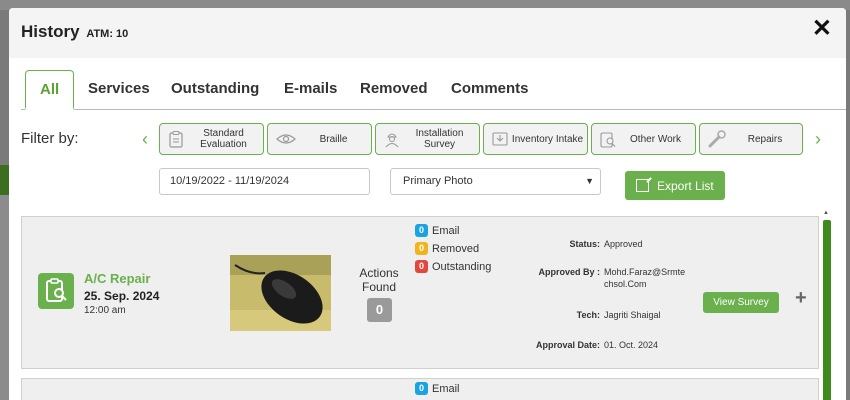 Image resolution: width=850 pixels, height=400 pixels. I want to click on list-item: 0 Email, so click(420, 389).